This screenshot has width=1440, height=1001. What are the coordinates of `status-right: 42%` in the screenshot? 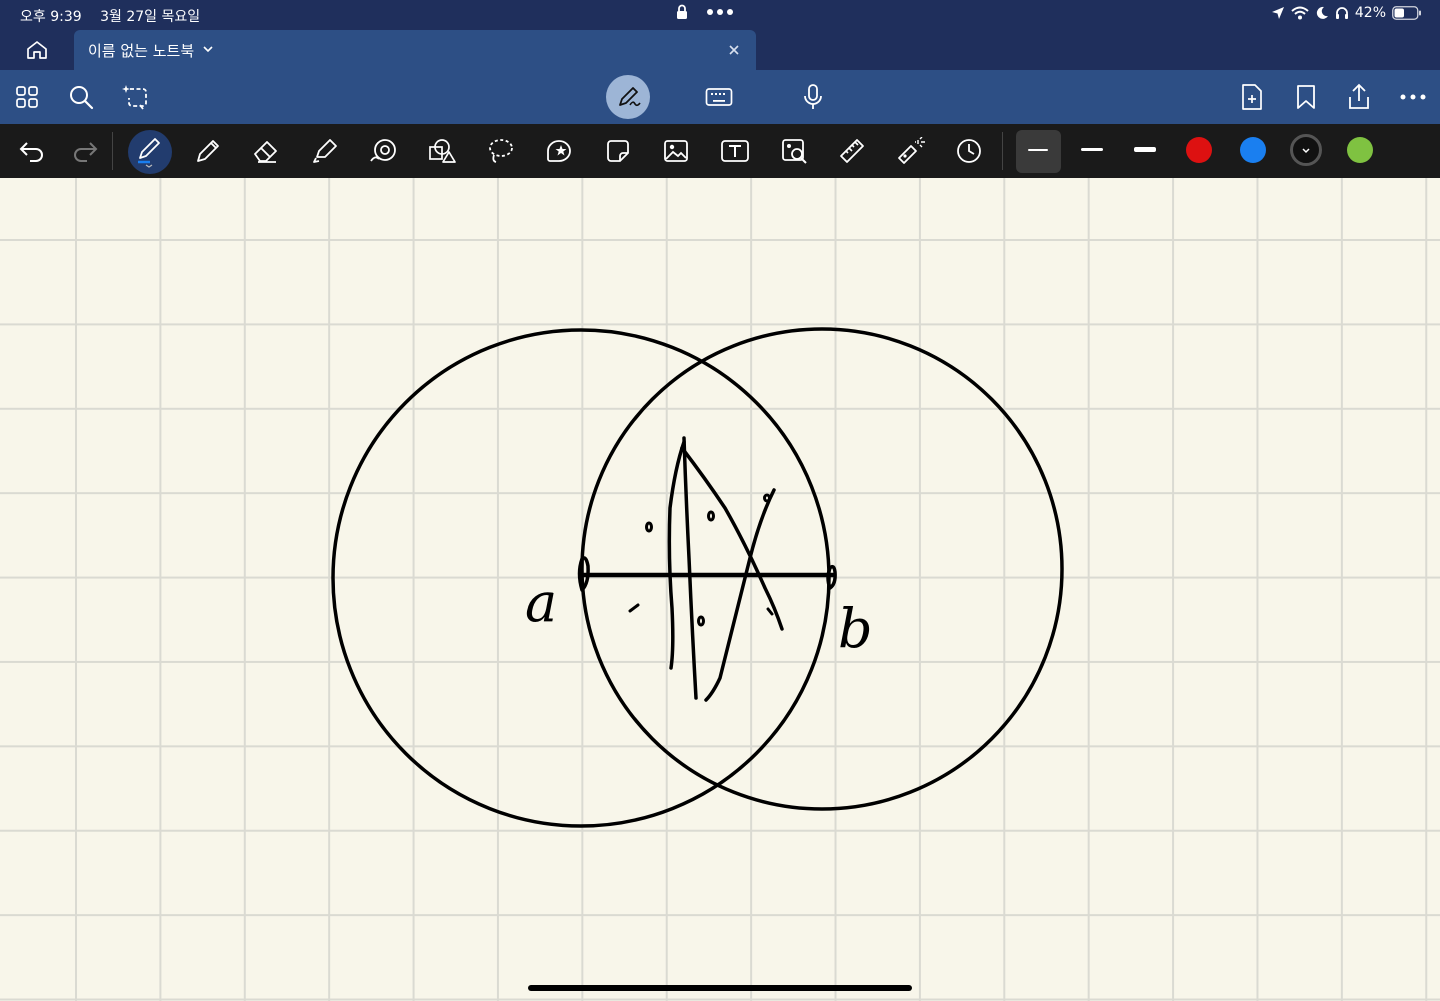 It's located at (1346, 13).